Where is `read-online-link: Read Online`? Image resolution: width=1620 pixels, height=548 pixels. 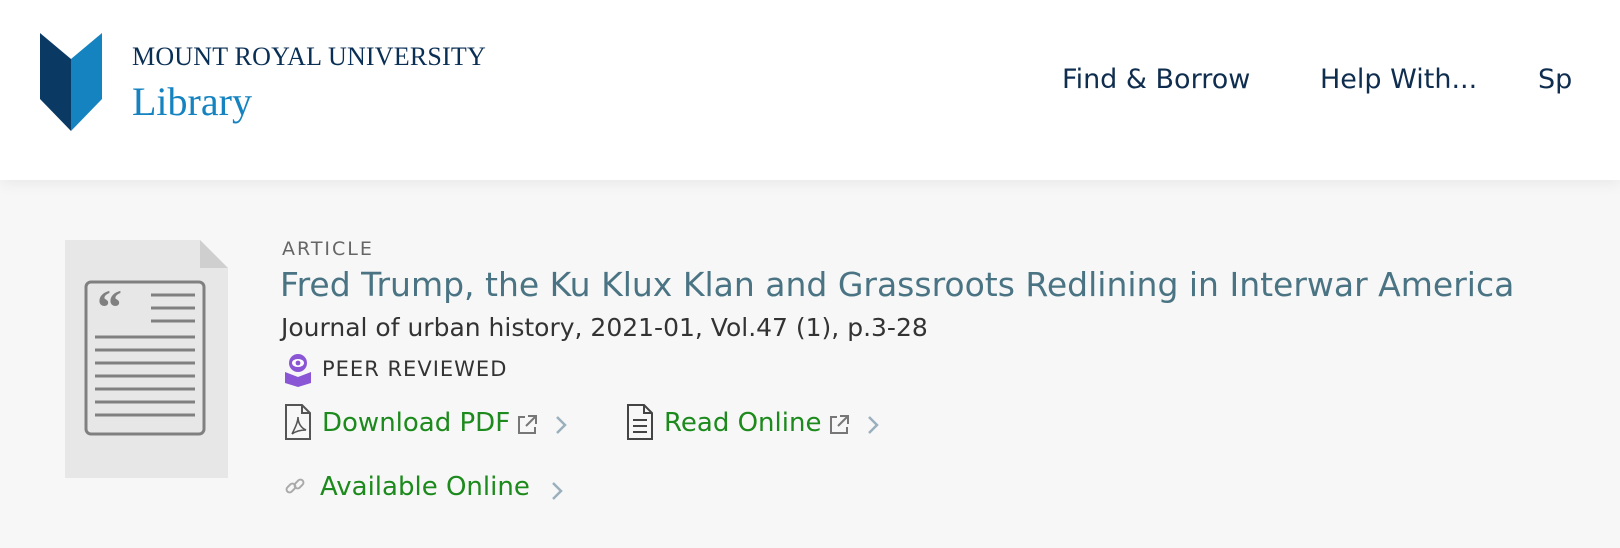 read-online-link: Read Online is located at coordinates (757, 423).